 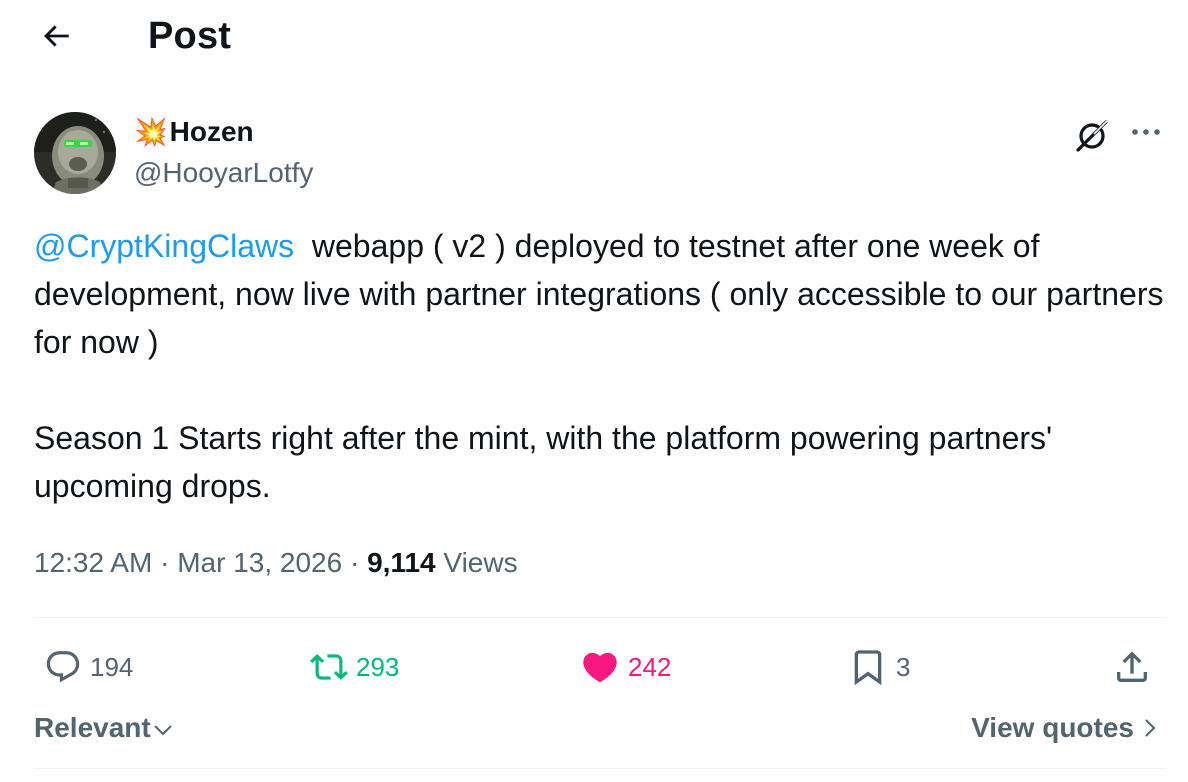 I want to click on views-count: 9,114, so click(x=401, y=562).